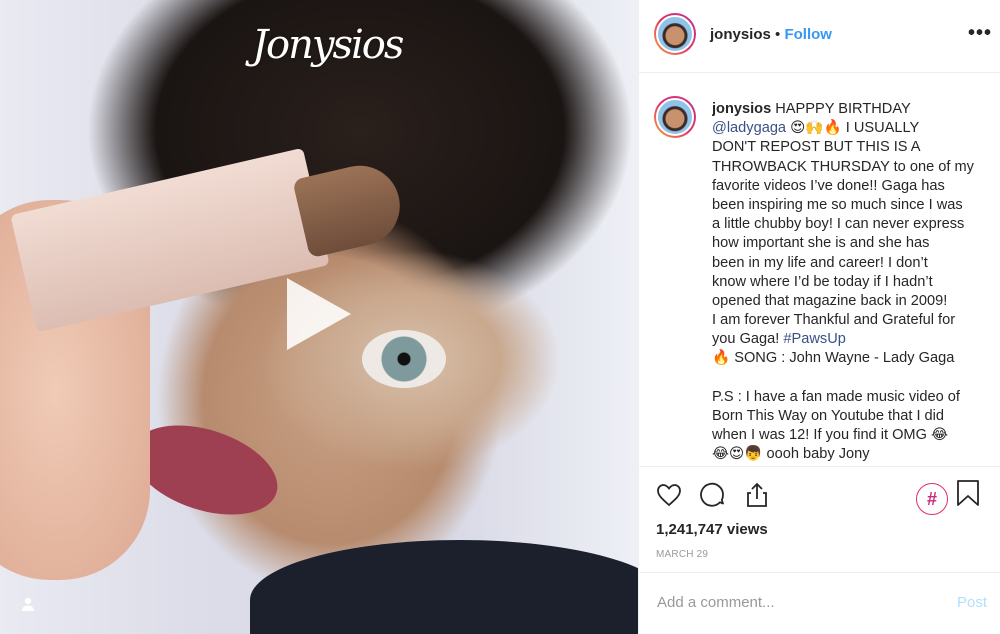 This screenshot has height=634, width=1000. I want to click on caption-line: P.S : I have a fan made music video of, so click(852, 397).